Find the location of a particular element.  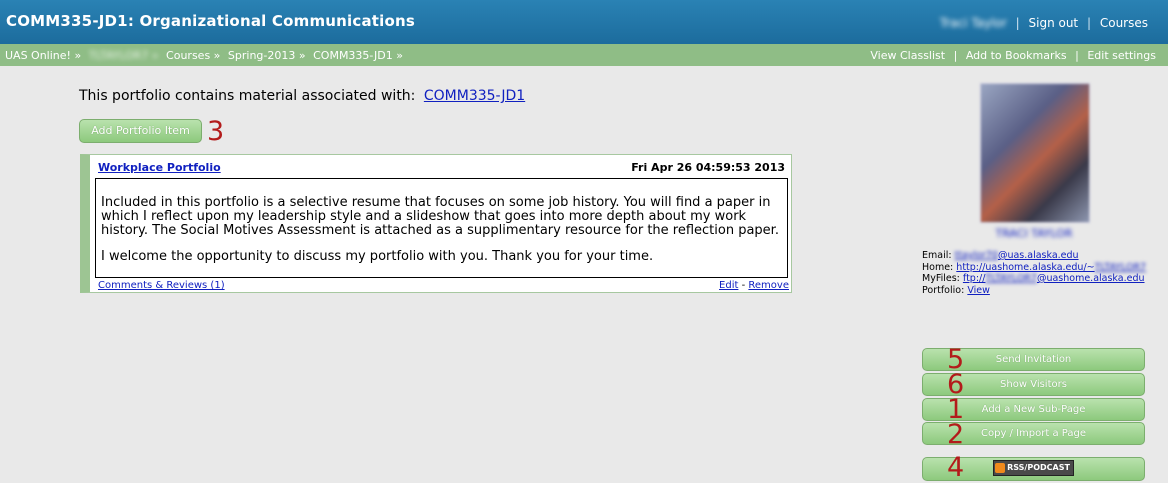

rss-label: RSS/PODCAST is located at coordinates (1038, 467).